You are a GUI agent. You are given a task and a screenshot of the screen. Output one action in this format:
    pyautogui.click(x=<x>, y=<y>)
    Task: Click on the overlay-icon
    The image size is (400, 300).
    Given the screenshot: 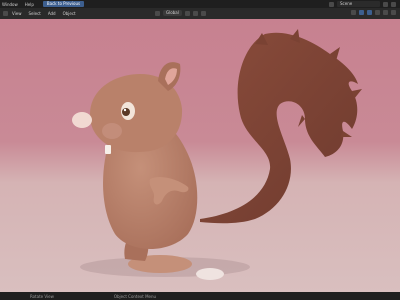 What is the action you would take?
    pyautogui.click(x=369, y=12)
    